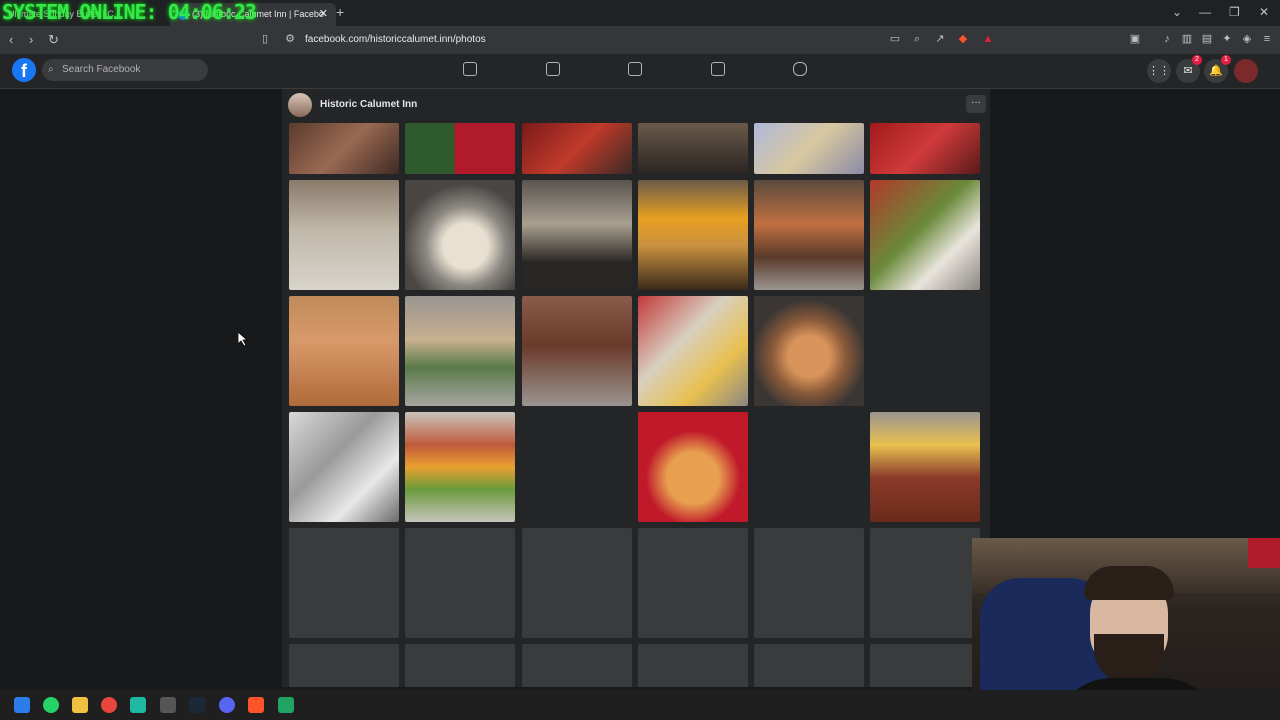 The image size is (1280, 720). I want to click on page-avatar, so click(300, 105).